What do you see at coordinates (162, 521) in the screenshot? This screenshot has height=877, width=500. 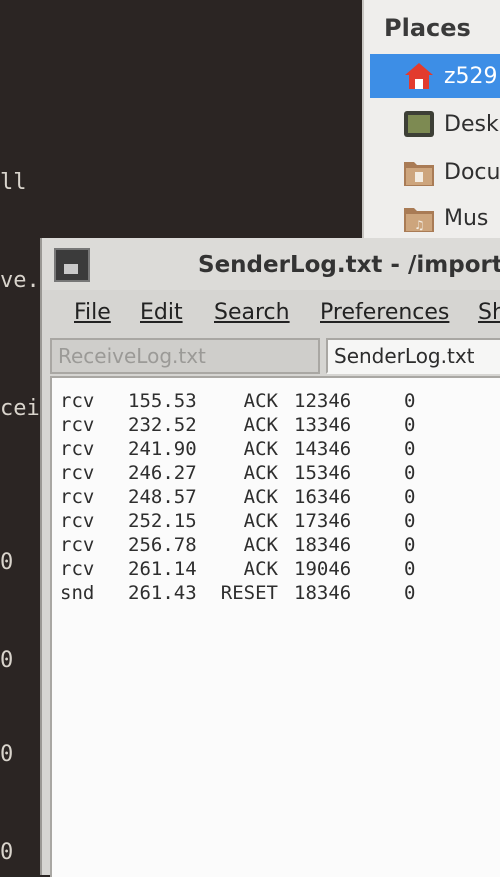 I see `log-time: 252.15` at bounding box center [162, 521].